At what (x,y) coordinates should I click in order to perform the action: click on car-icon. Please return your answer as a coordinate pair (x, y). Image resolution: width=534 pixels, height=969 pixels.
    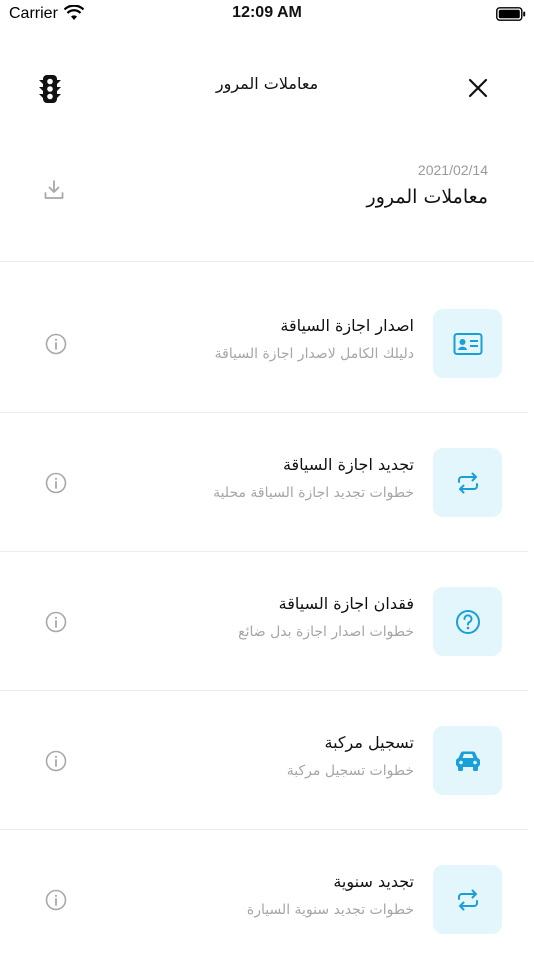
    Looking at the image, I should click on (467, 760).